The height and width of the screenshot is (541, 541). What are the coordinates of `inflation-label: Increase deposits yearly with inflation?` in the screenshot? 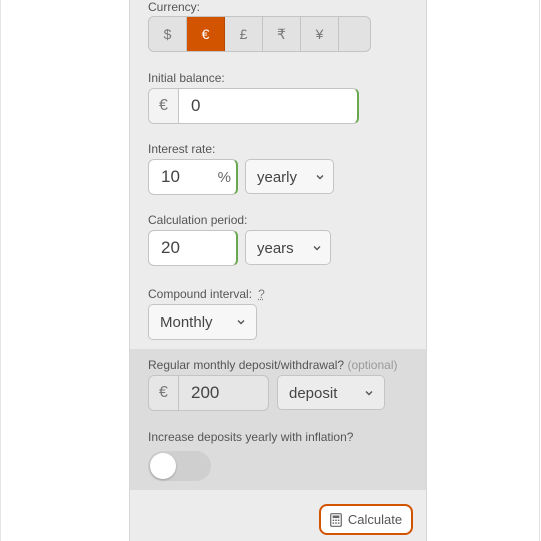 It's located at (251, 437).